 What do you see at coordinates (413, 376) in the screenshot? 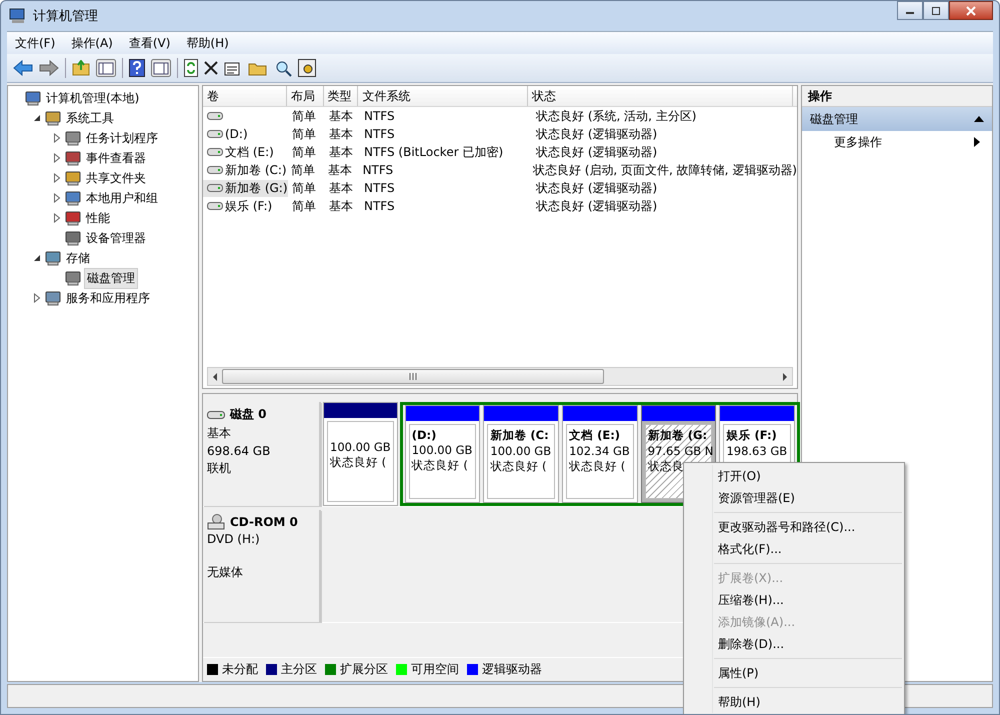
I see `scrollbar-thumb` at bounding box center [413, 376].